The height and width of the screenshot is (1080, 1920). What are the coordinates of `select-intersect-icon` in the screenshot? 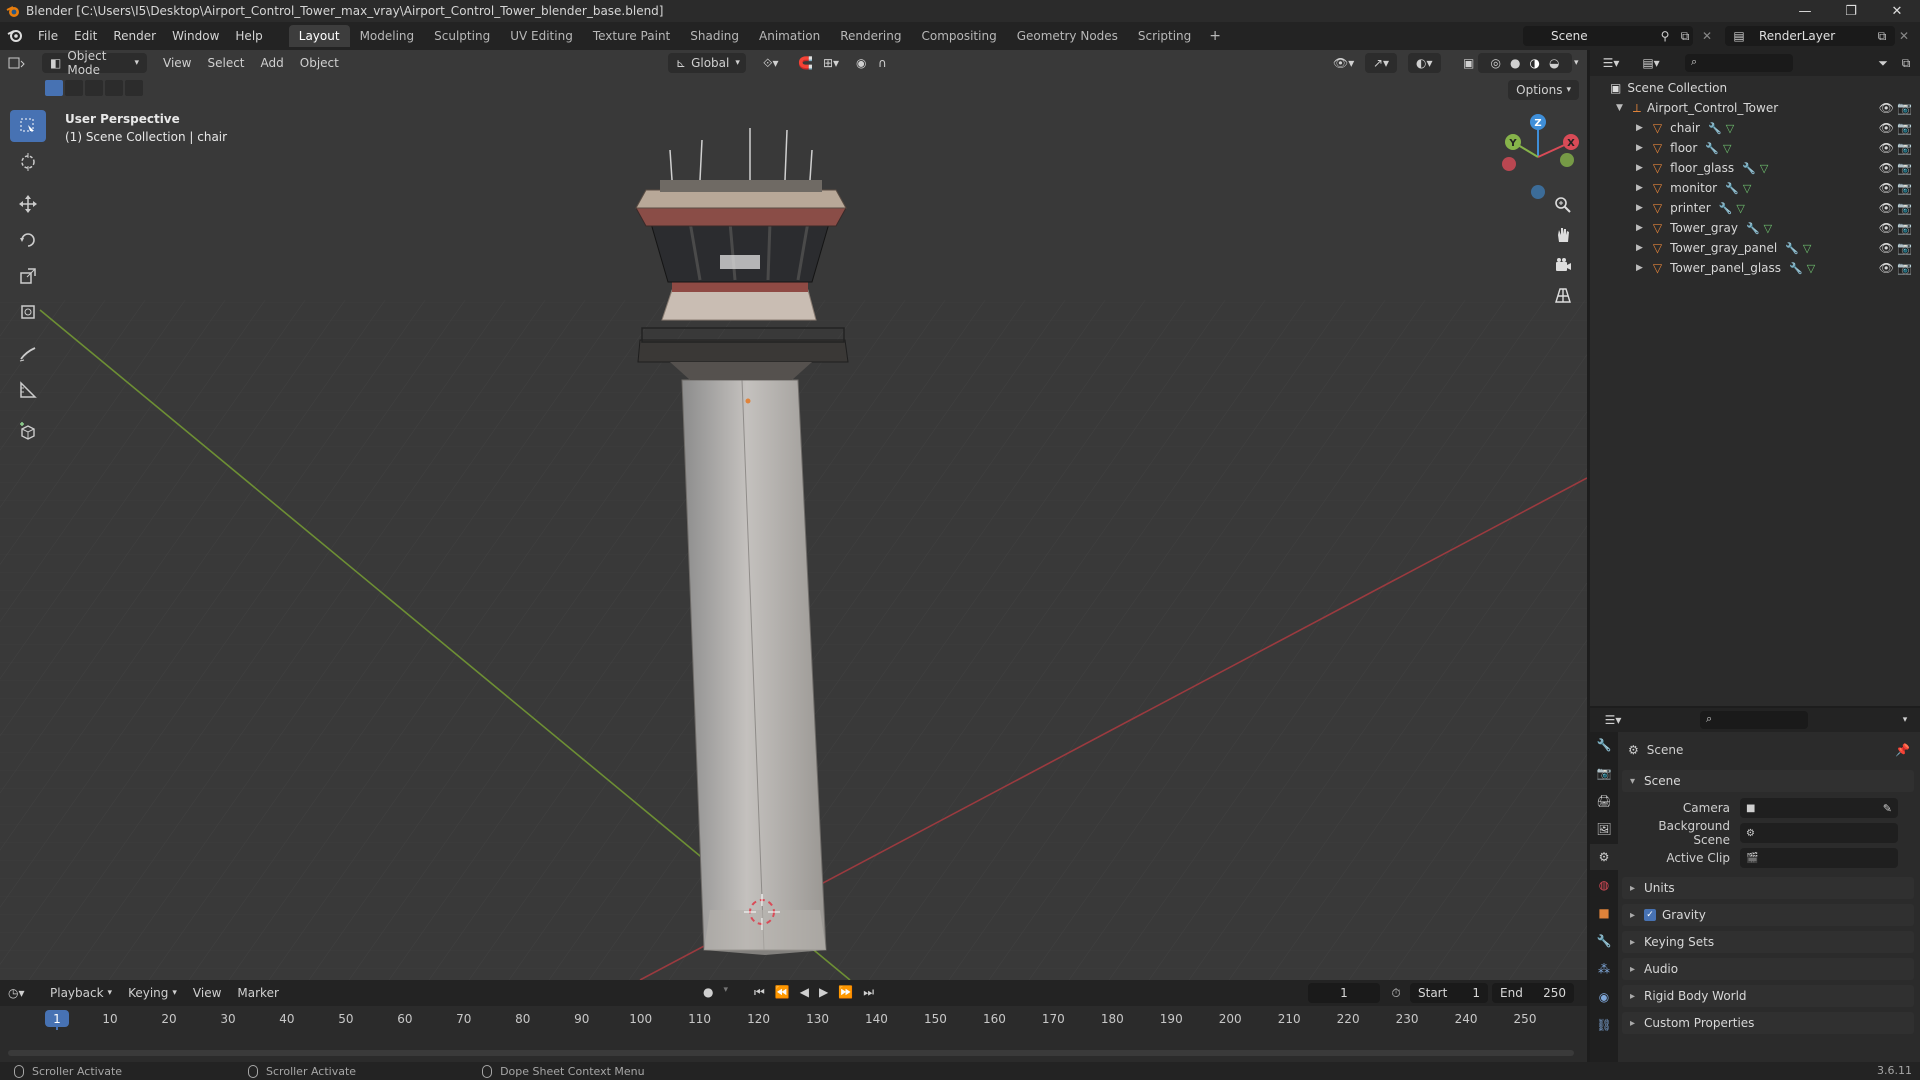 It's located at (134, 88).